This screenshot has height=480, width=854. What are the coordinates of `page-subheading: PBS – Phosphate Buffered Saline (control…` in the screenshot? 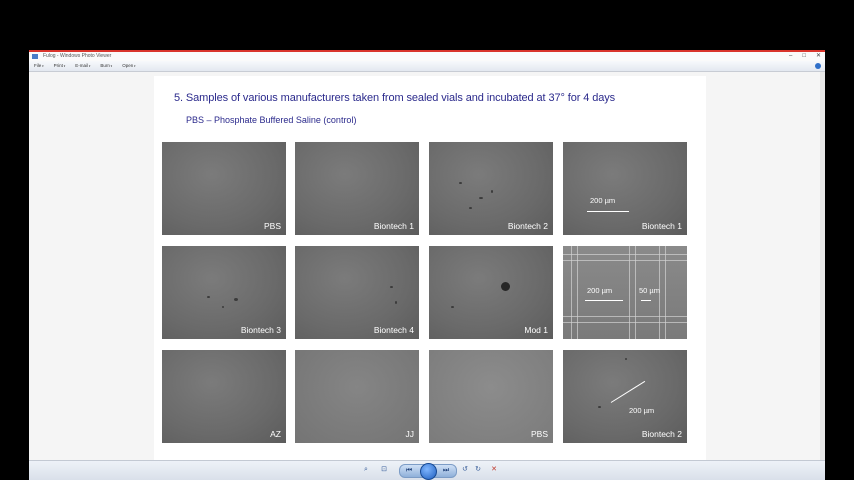 It's located at (271, 120).